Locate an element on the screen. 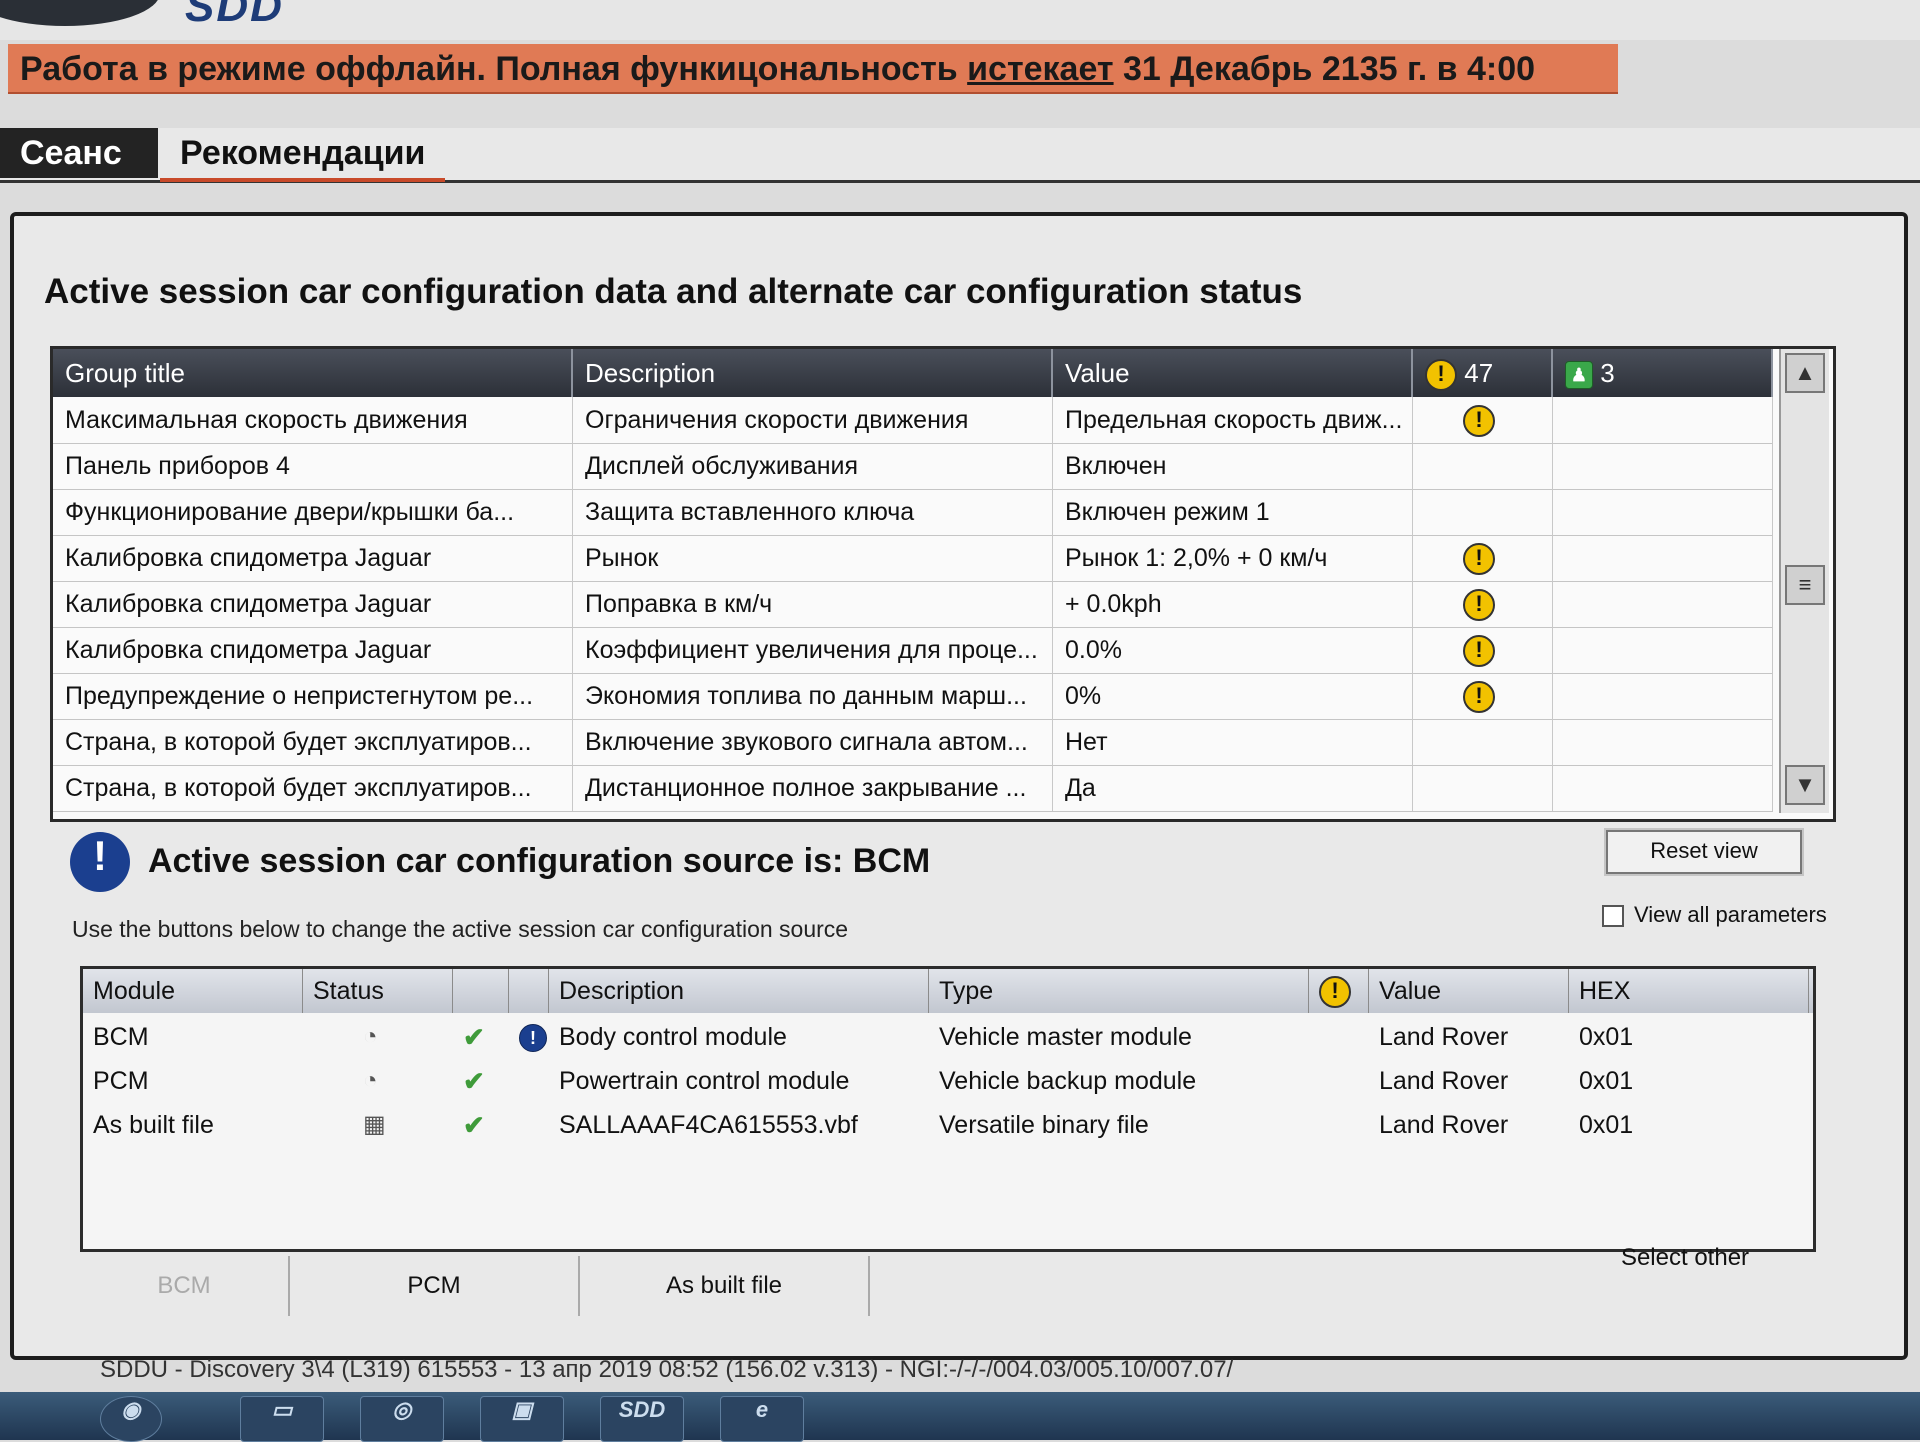 This screenshot has width=1920, height=1442. check-icon: ✔ is located at coordinates (474, 1081).